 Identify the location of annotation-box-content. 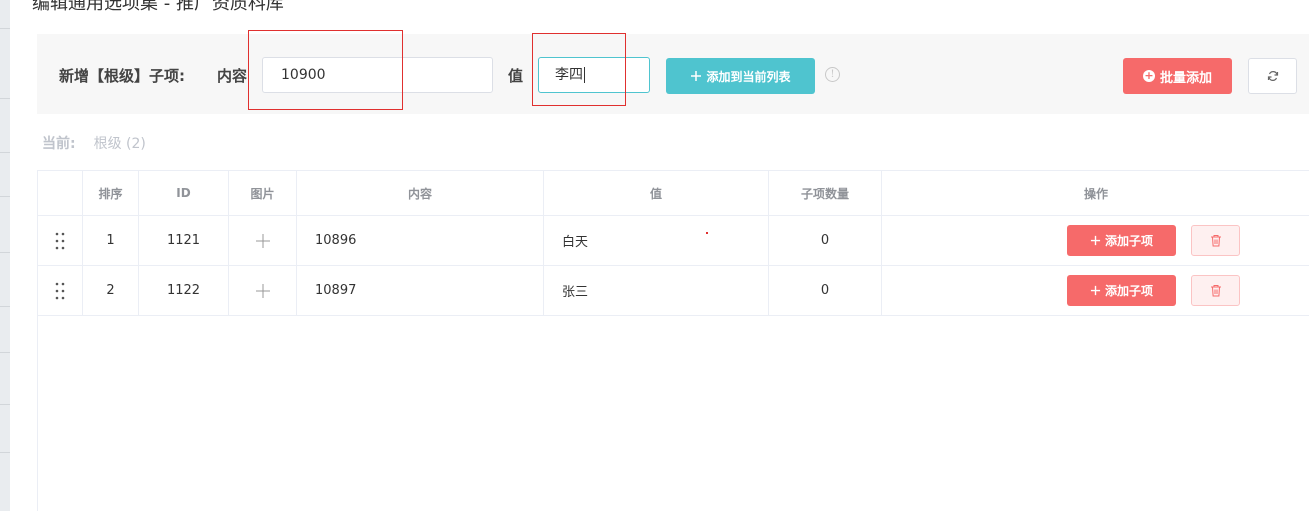
(325, 70).